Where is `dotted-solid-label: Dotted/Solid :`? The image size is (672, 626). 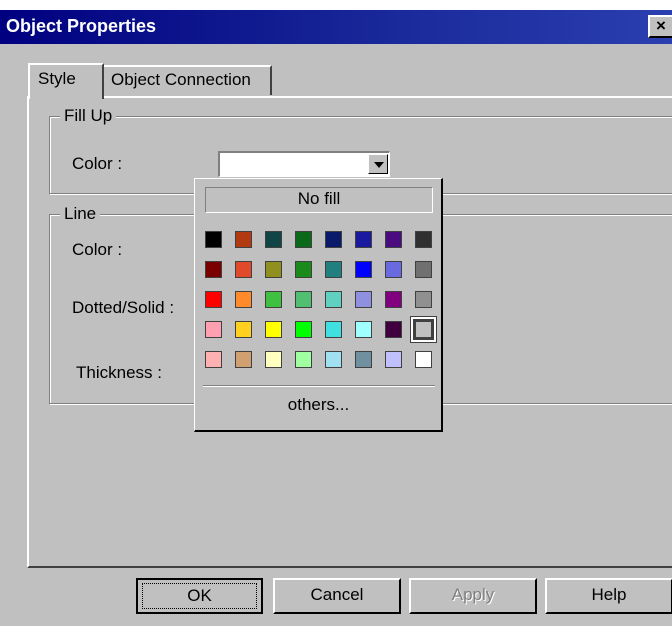
dotted-solid-label: Dotted/Solid : is located at coordinates (123, 307).